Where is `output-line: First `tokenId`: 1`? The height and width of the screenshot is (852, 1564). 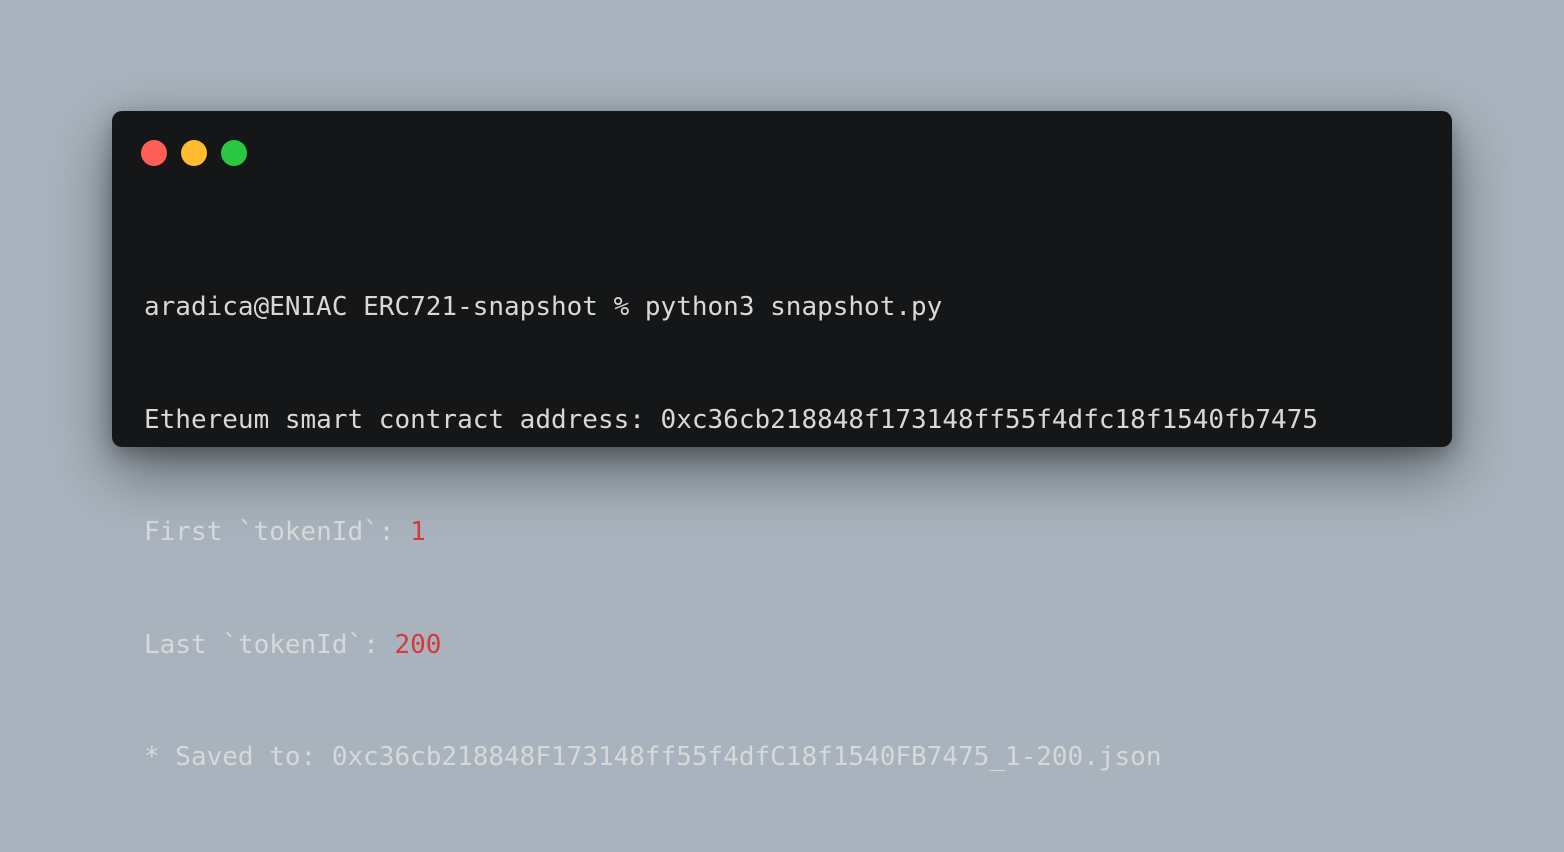 output-line: First `tokenId`: 1 is located at coordinates (788, 533).